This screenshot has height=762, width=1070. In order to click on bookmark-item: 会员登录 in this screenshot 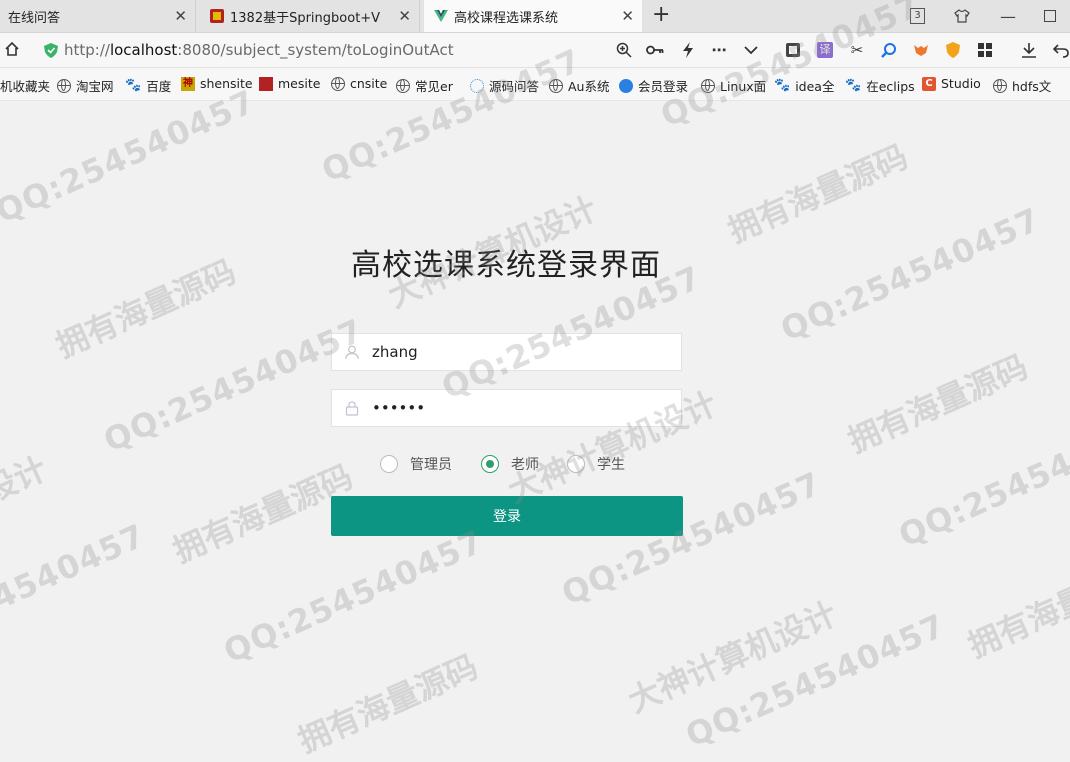, I will do `click(653, 85)`.